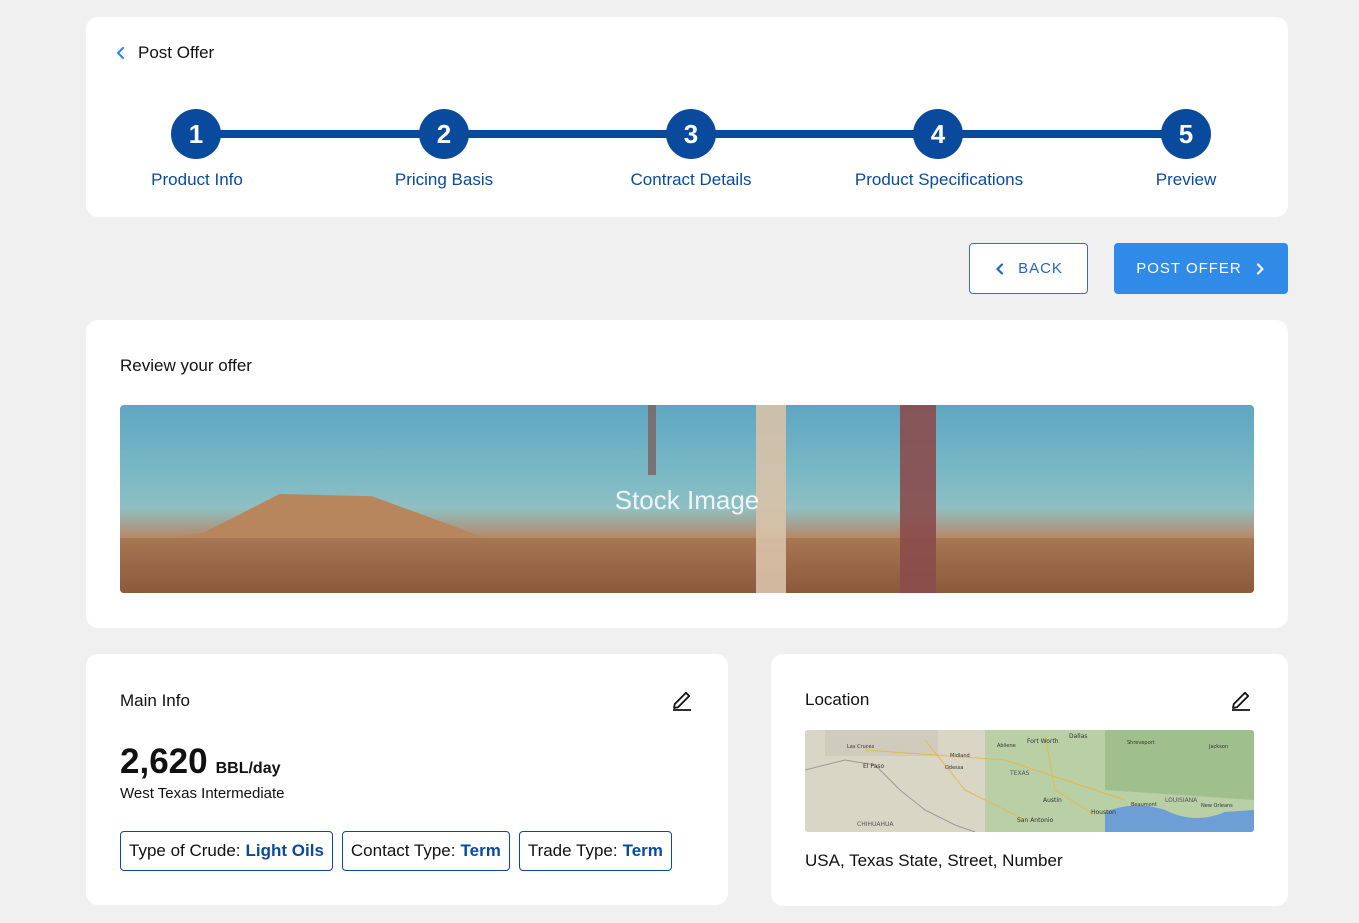 This screenshot has width=1359, height=923. I want to click on step-2-circle: 2, so click(444, 134).